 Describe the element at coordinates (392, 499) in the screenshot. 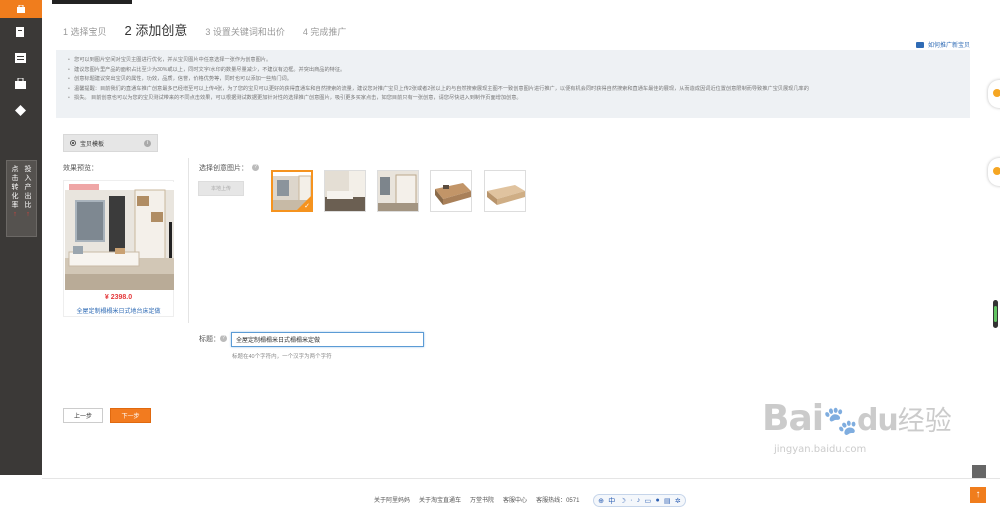

I see `footer-link-alimama: 关于阿里妈妈` at that location.